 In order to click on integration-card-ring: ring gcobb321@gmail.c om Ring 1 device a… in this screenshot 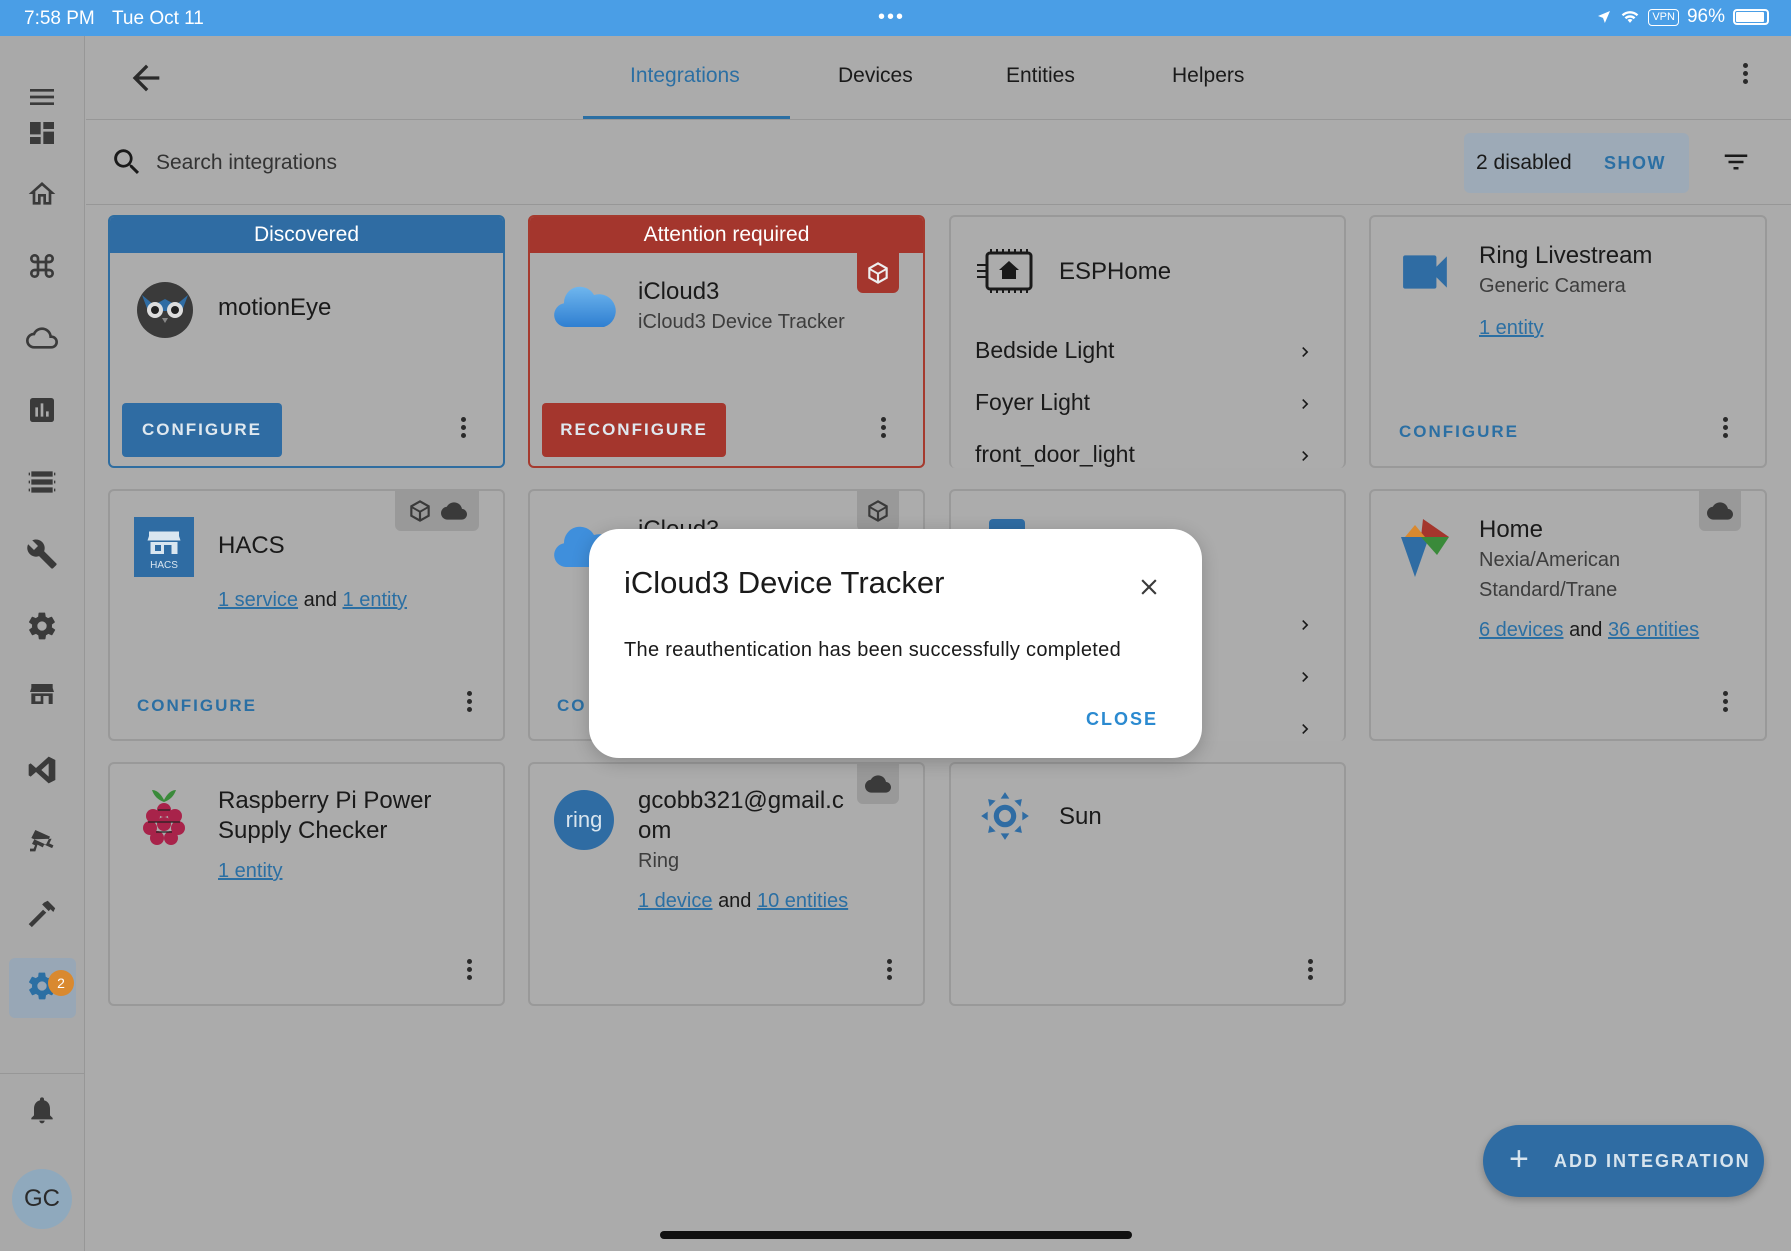, I will do `click(726, 884)`.